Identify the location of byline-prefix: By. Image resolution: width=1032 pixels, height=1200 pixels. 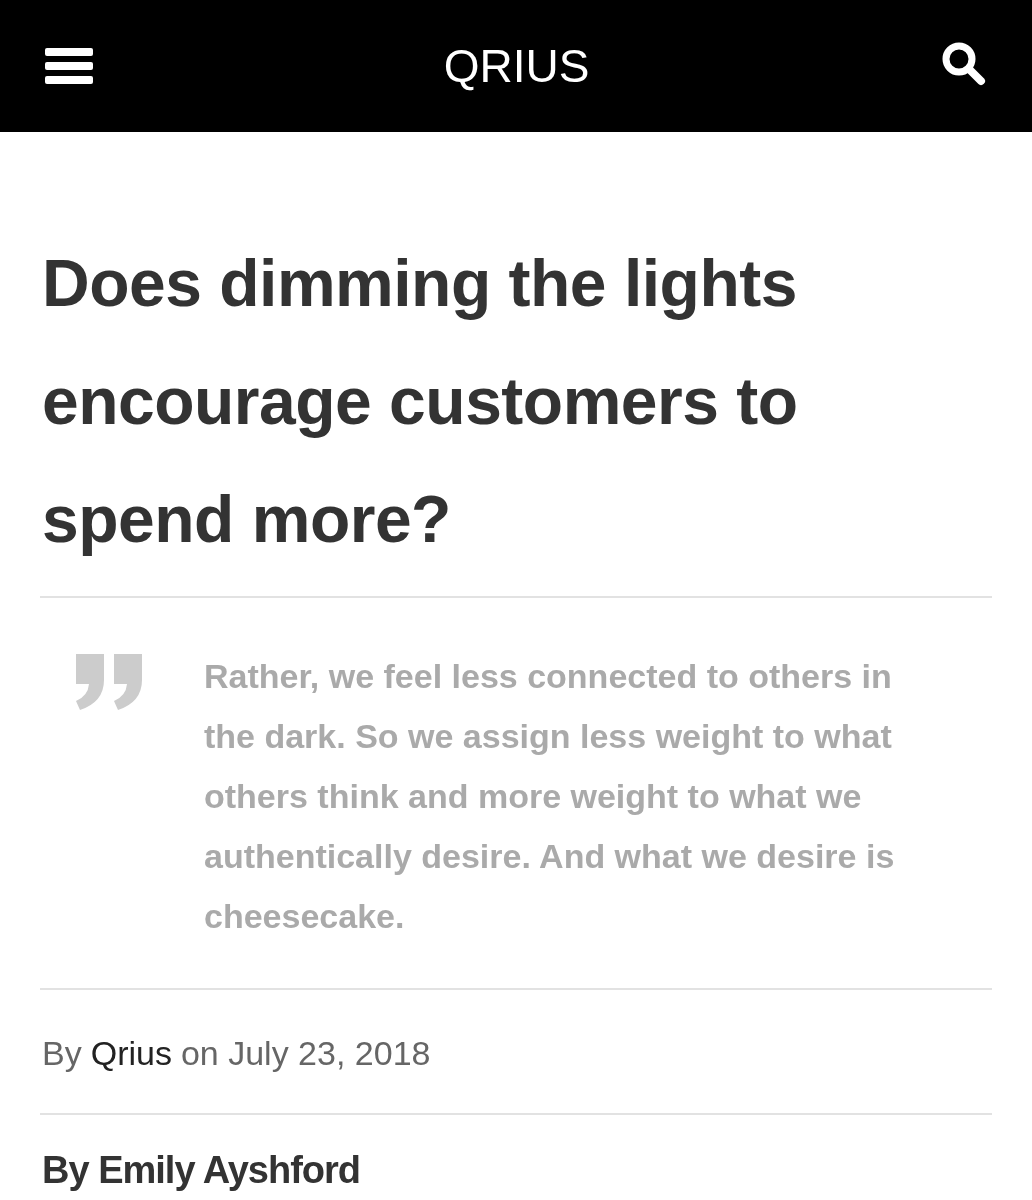
(62, 1053).